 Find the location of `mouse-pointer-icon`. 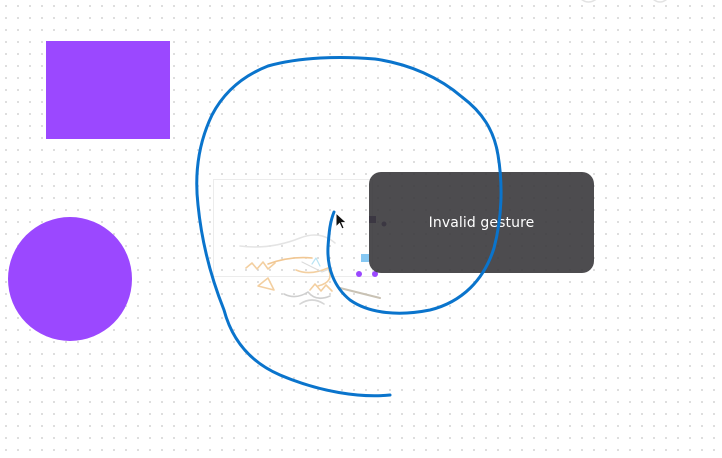

mouse-pointer-icon is located at coordinates (341, 221).